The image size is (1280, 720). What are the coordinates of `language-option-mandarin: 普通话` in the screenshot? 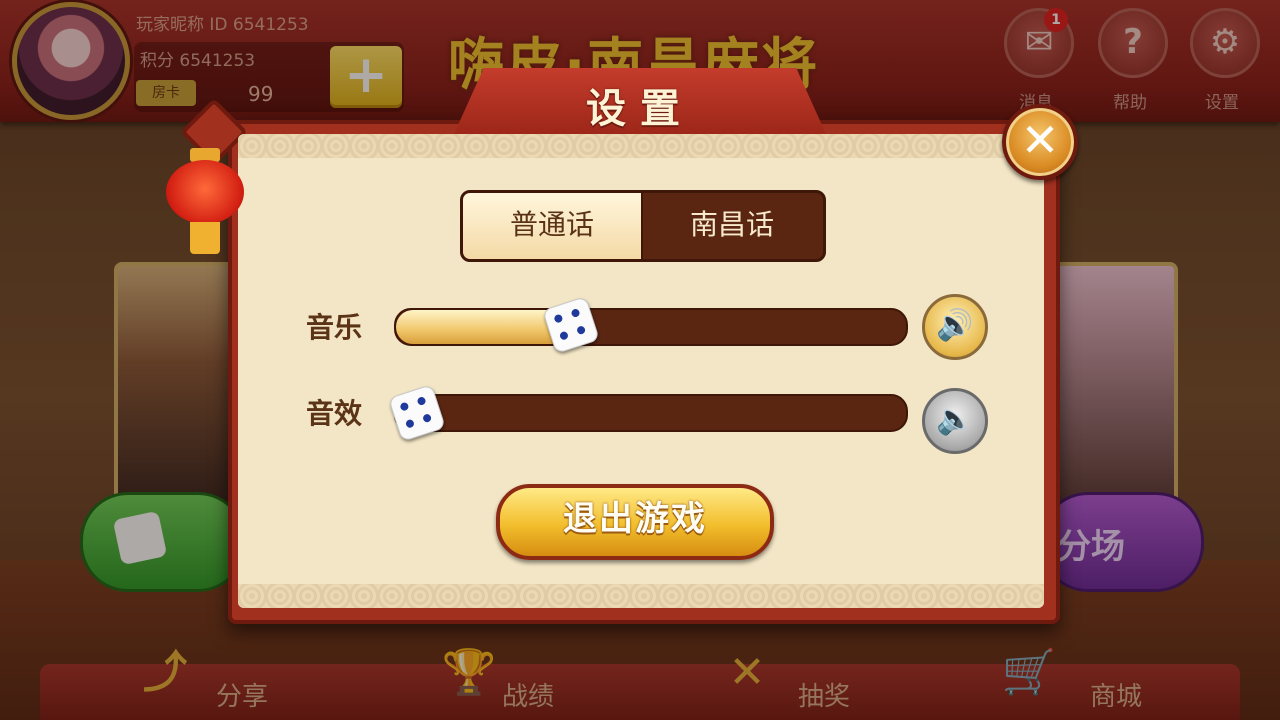 It's located at (553, 226).